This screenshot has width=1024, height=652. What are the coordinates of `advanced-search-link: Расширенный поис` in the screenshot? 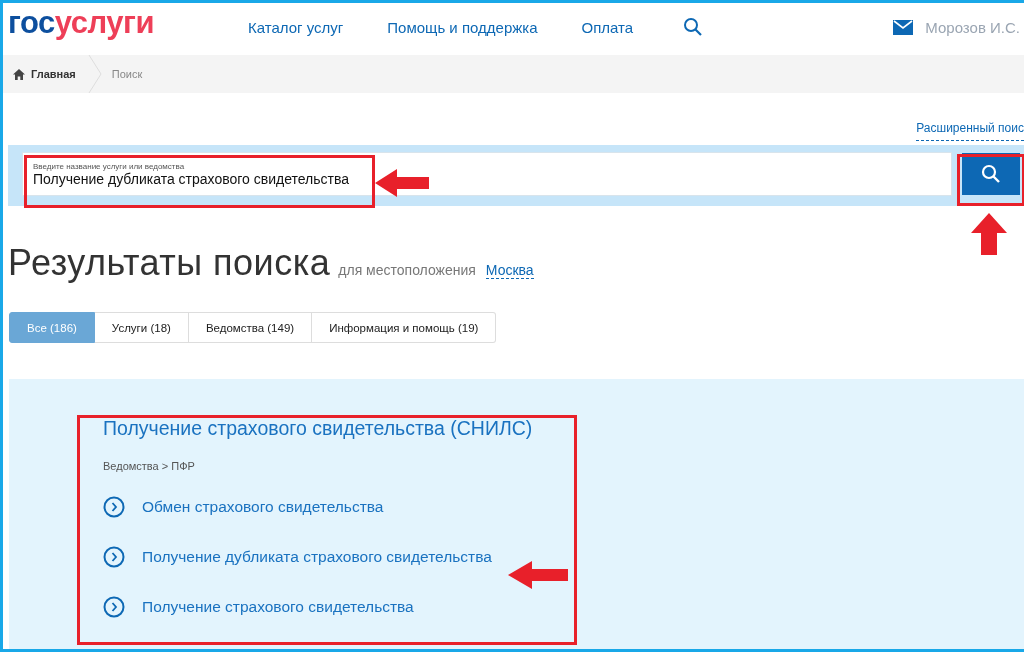 It's located at (970, 131).